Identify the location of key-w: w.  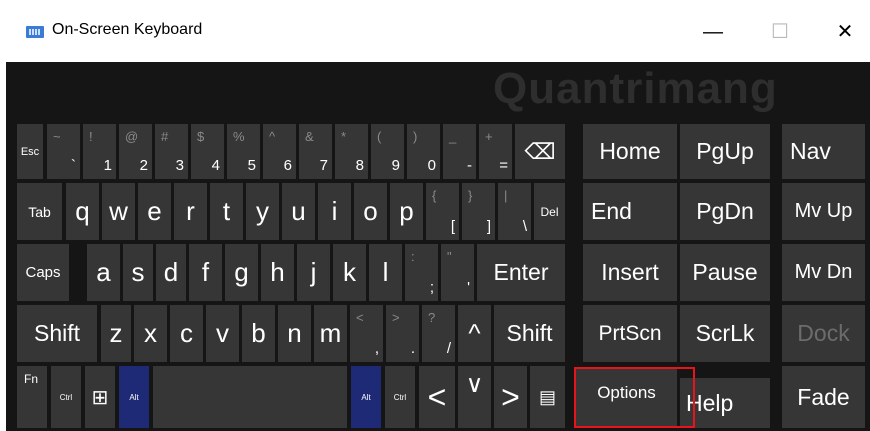
(118, 211).